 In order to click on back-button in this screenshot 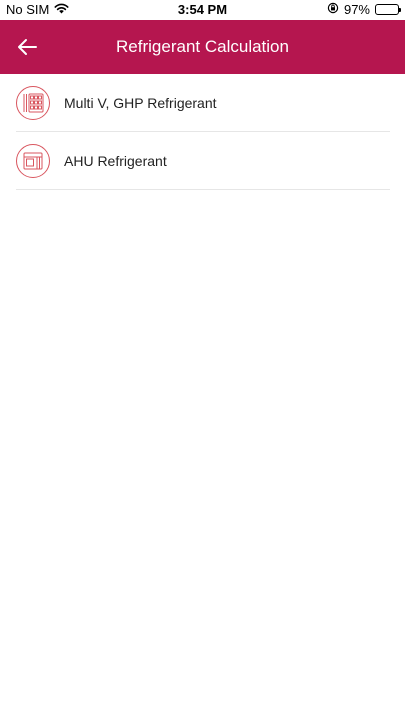, I will do `click(27, 47)`.